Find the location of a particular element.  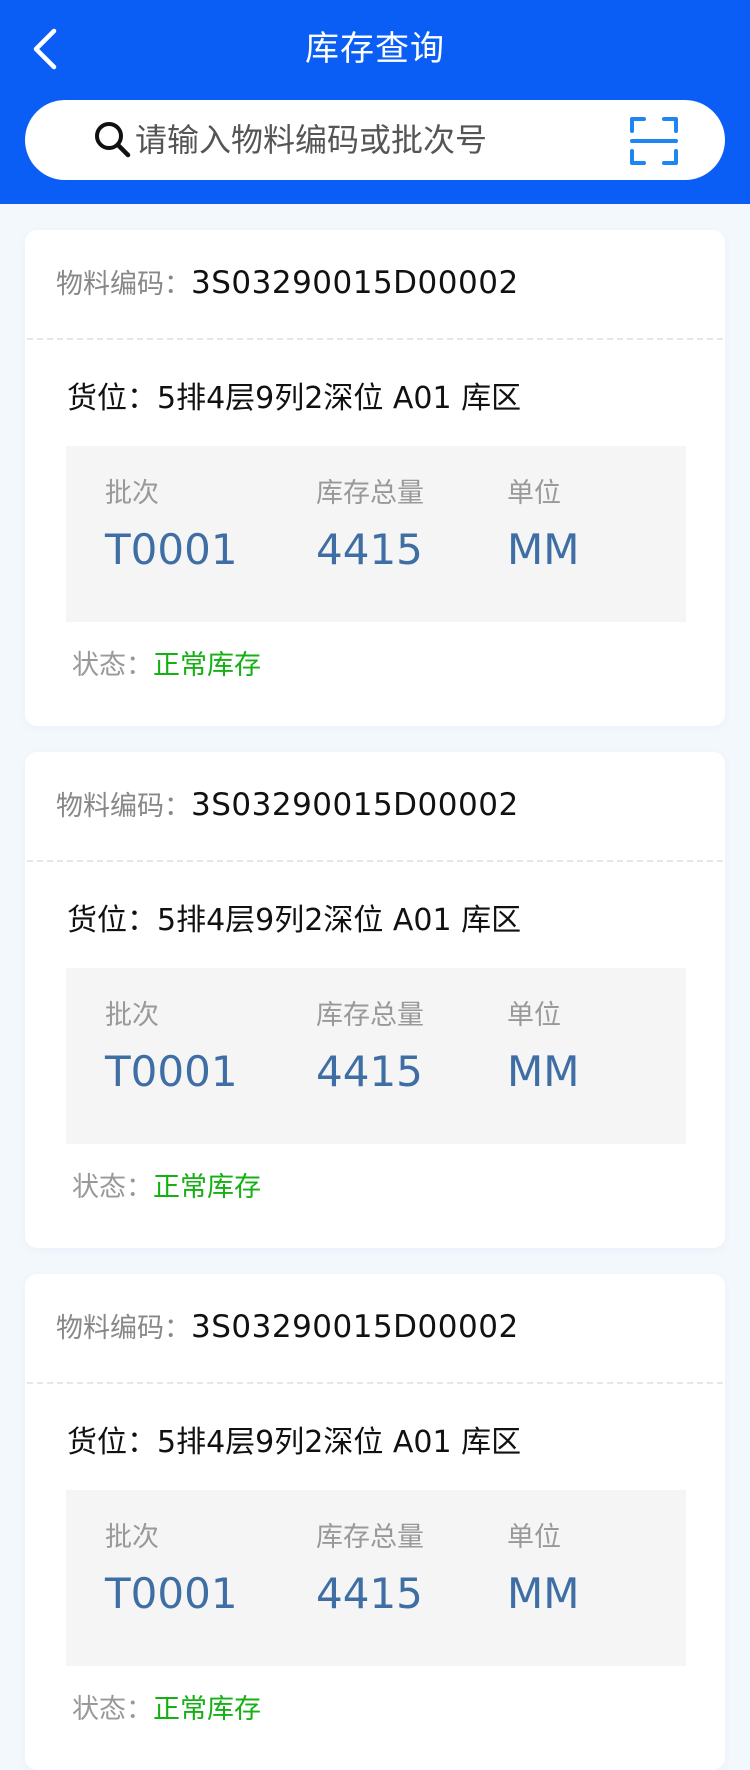

page-title: 库存查询 is located at coordinates (375, 49).